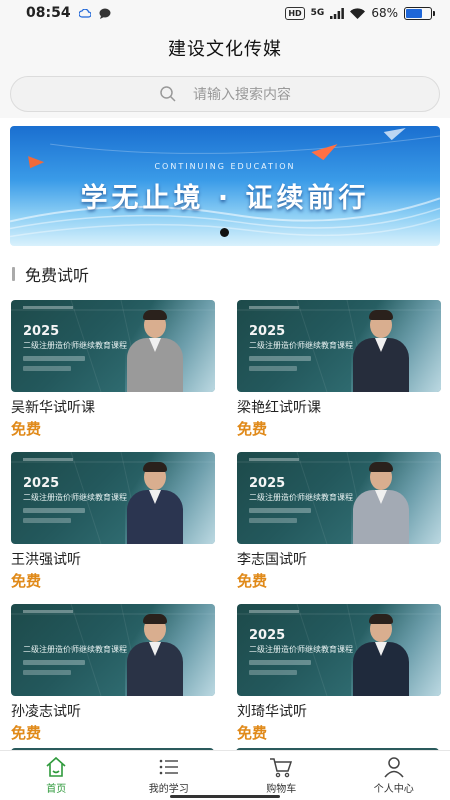  I want to click on user-icon, so click(394, 767).